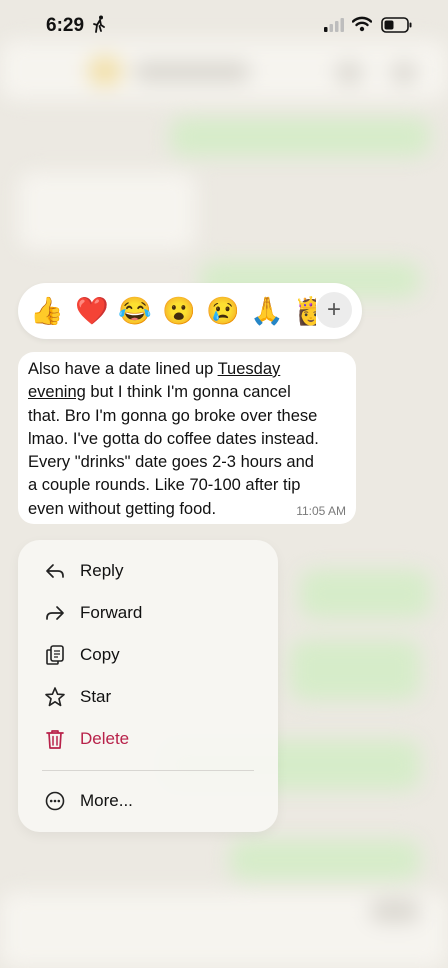 The height and width of the screenshot is (968, 448). Describe the element at coordinates (179, 311) in the screenshot. I see `reaction-face-with-open-mouth: 😮` at that location.